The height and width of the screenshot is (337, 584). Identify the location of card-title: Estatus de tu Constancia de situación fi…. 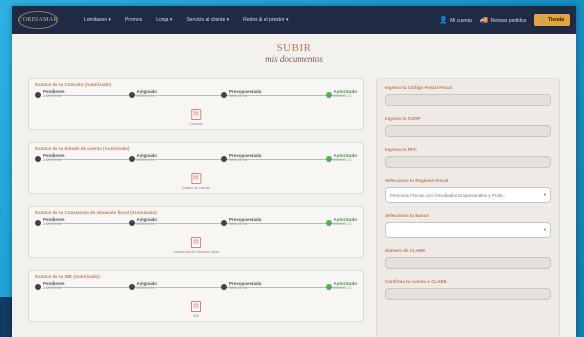
(96, 212).